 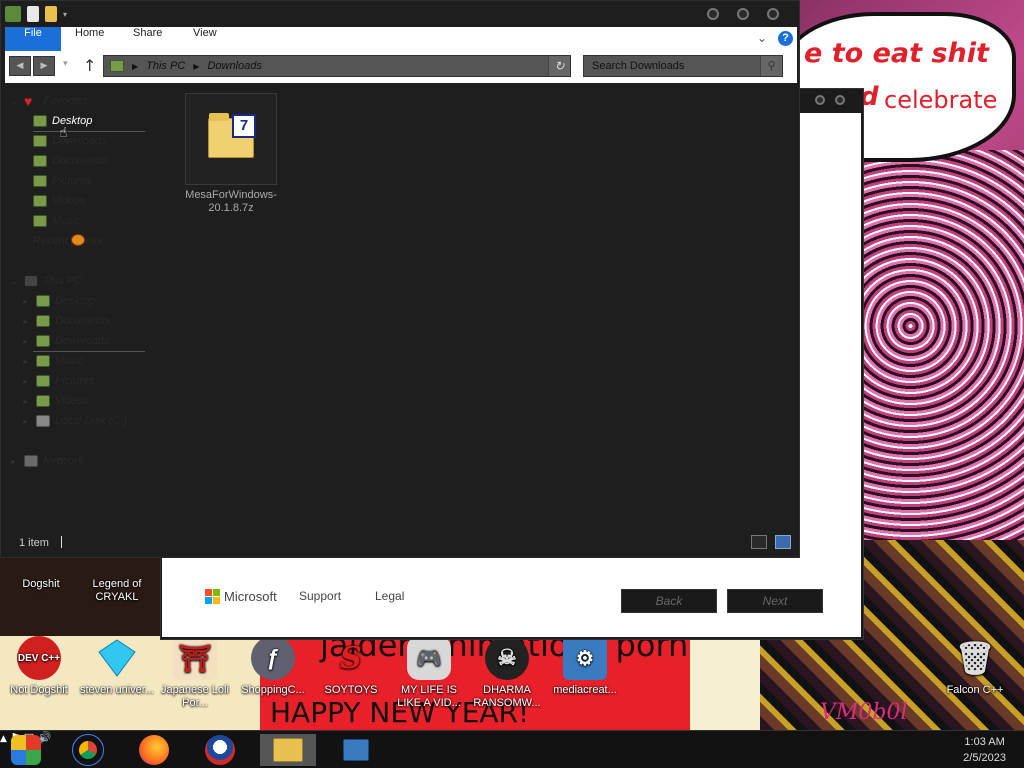 What do you see at coordinates (775, 601) in the screenshot?
I see `next-button: Next` at bounding box center [775, 601].